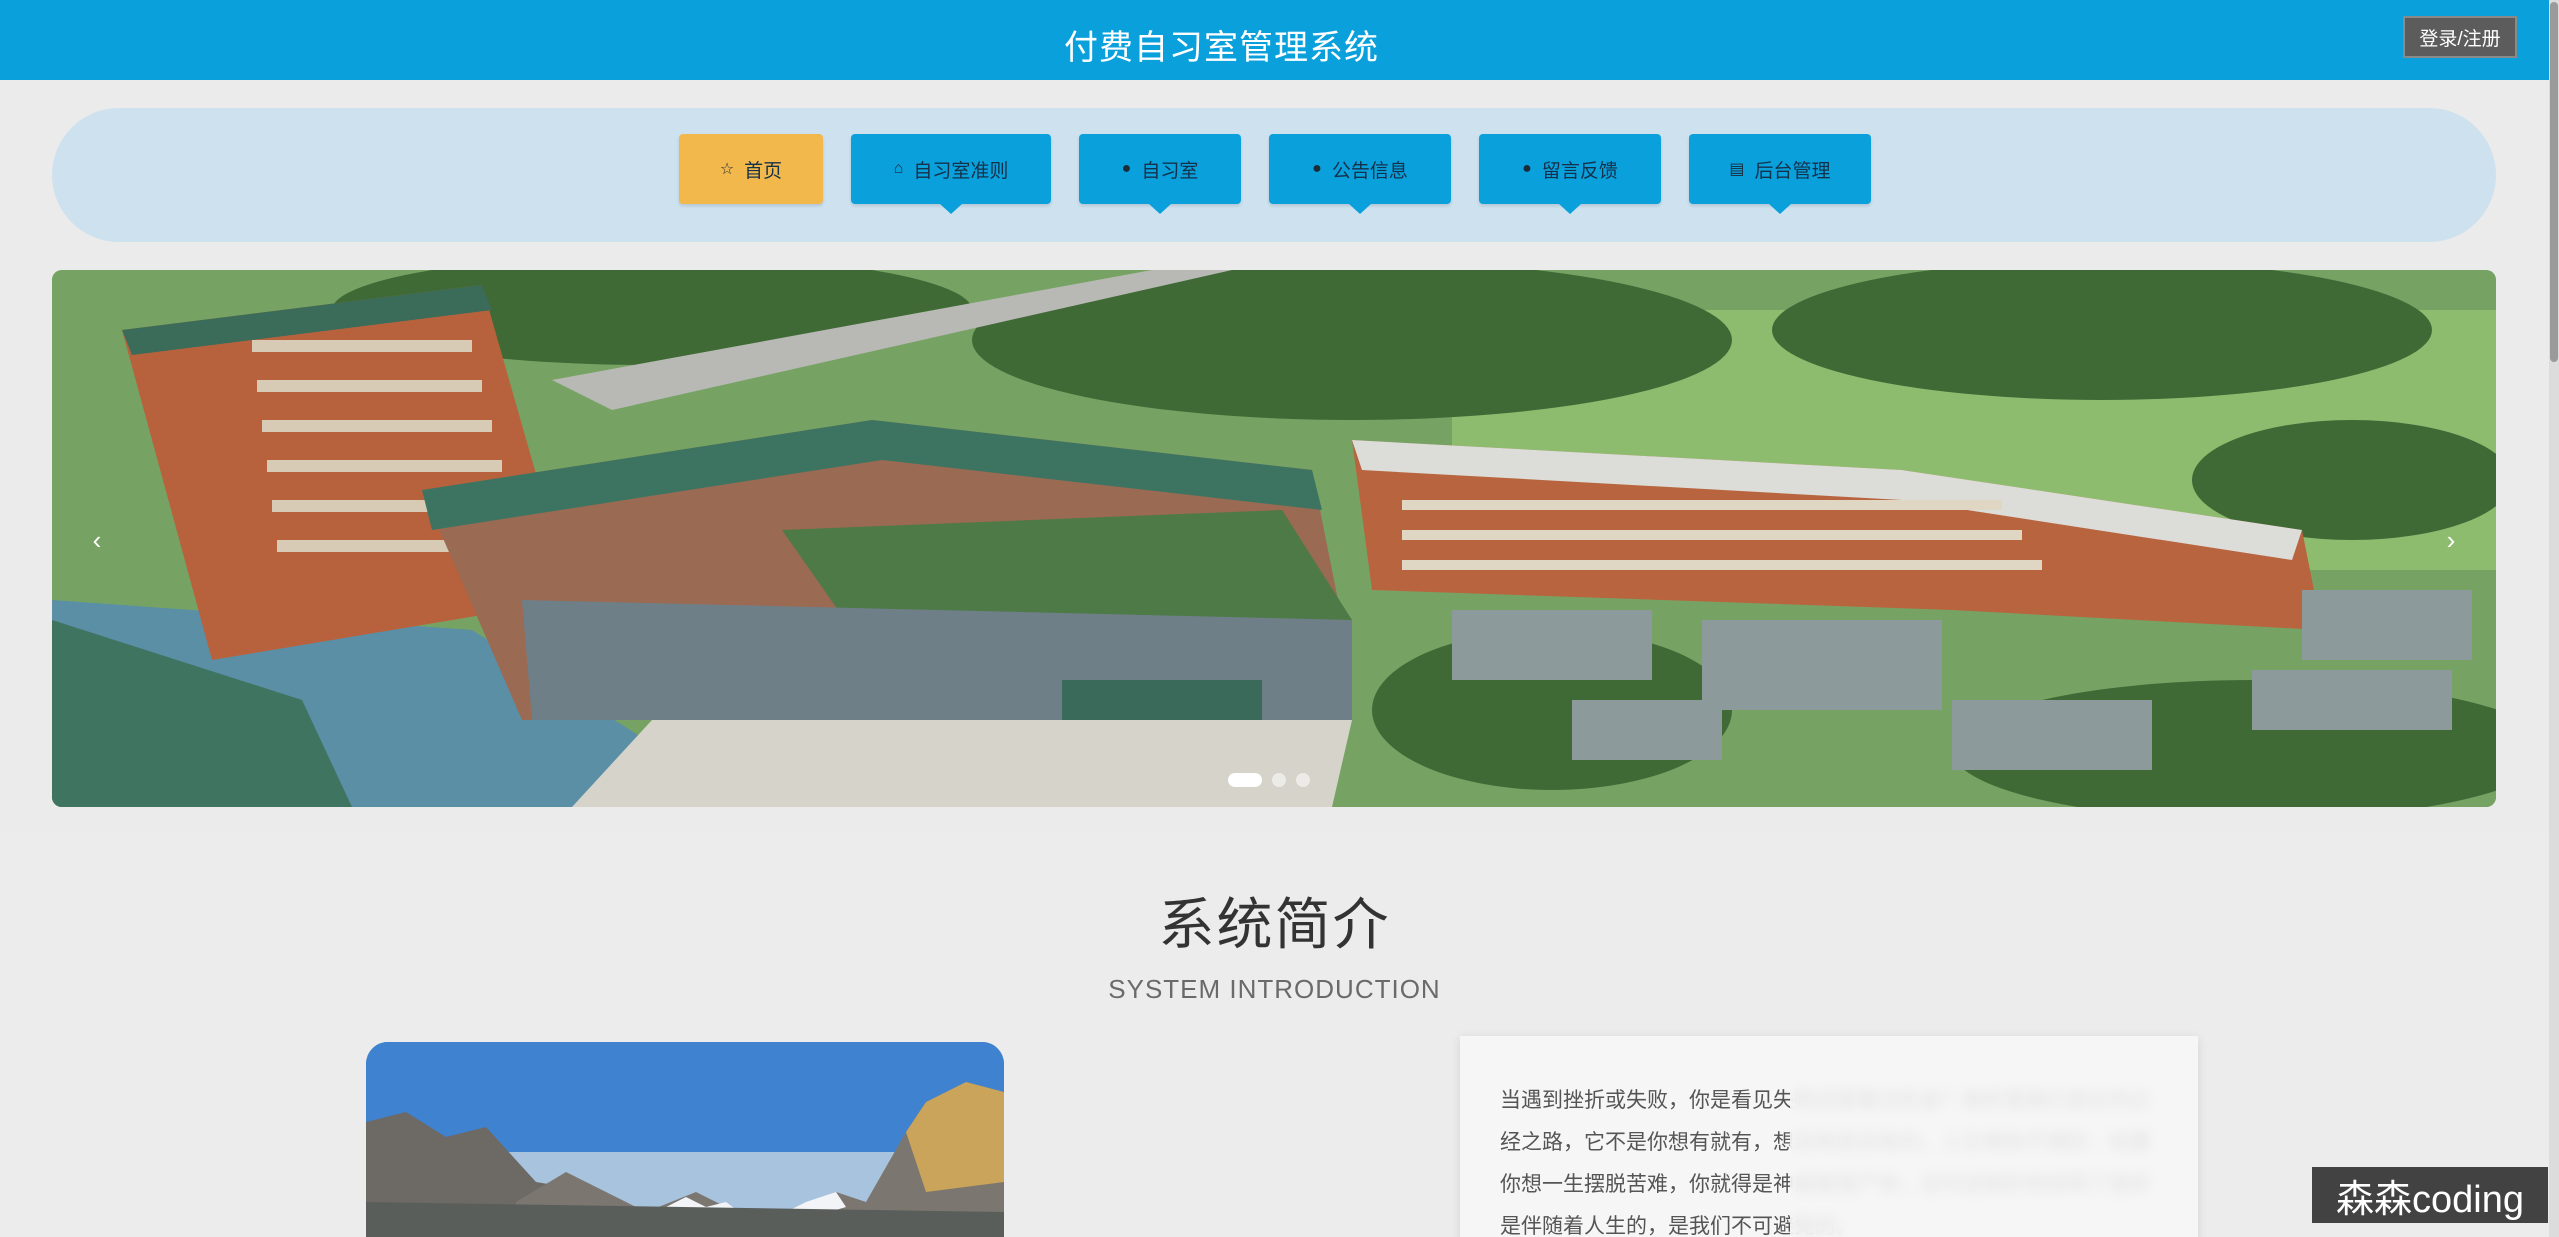 Image resolution: width=2559 pixels, height=1237 pixels. Describe the element at coordinates (763, 171) in the screenshot. I see `nav-item-label: 首页` at that location.